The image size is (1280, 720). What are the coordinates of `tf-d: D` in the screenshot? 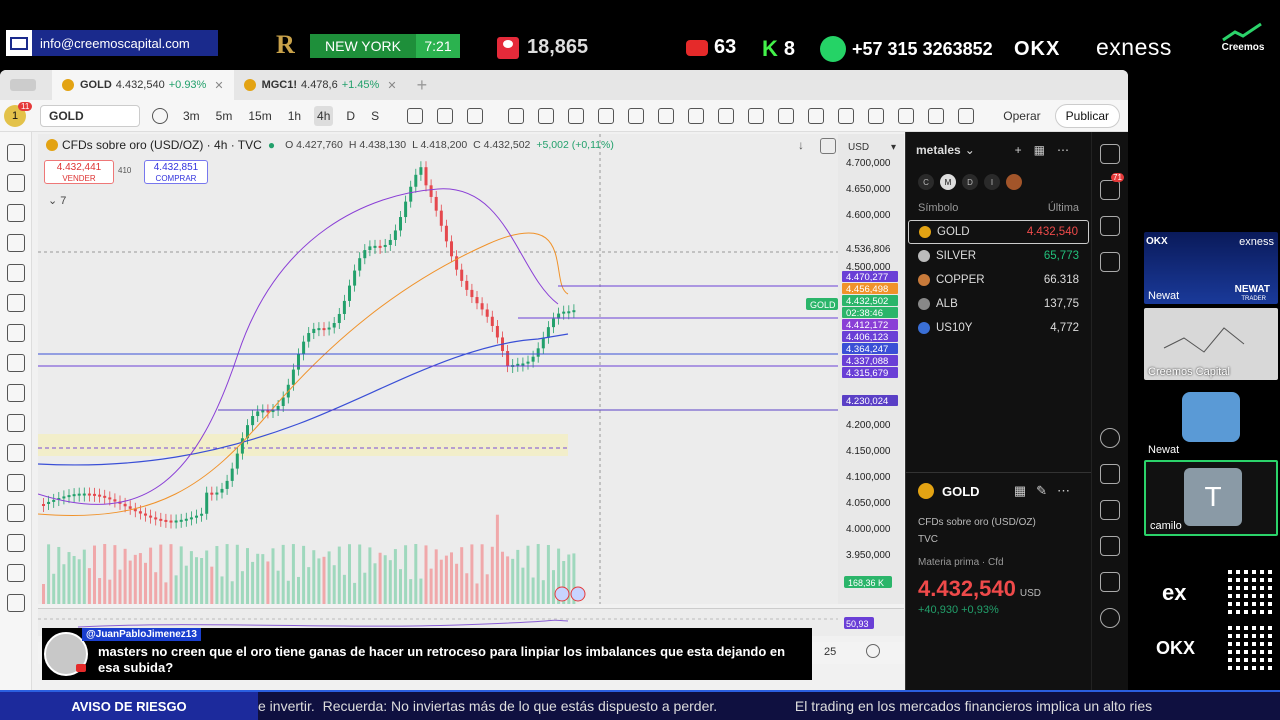 It's located at (350, 116).